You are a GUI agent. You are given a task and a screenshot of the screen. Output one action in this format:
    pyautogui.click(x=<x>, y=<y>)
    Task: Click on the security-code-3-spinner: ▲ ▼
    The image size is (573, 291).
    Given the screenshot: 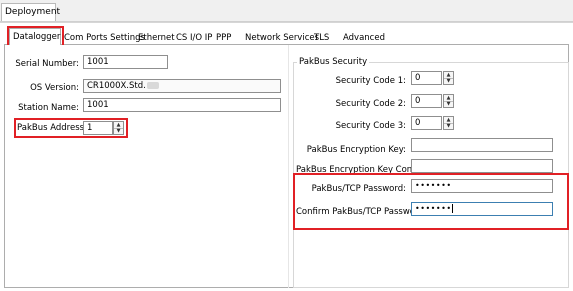 What is the action you would take?
    pyautogui.click(x=448, y=123)
    